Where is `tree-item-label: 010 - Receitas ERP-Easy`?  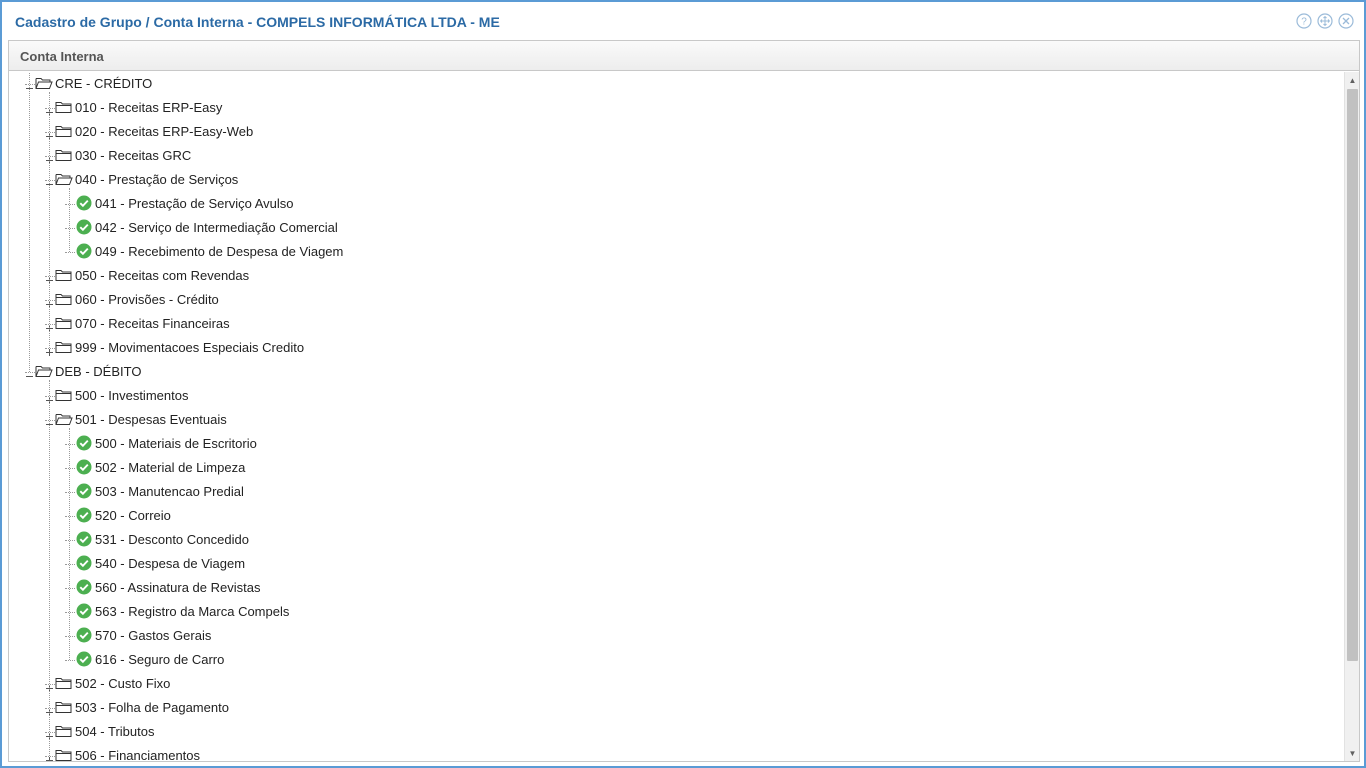
tree-item-label: 010 - Receitas ERP-Easy is located at coordinates (149, 107).